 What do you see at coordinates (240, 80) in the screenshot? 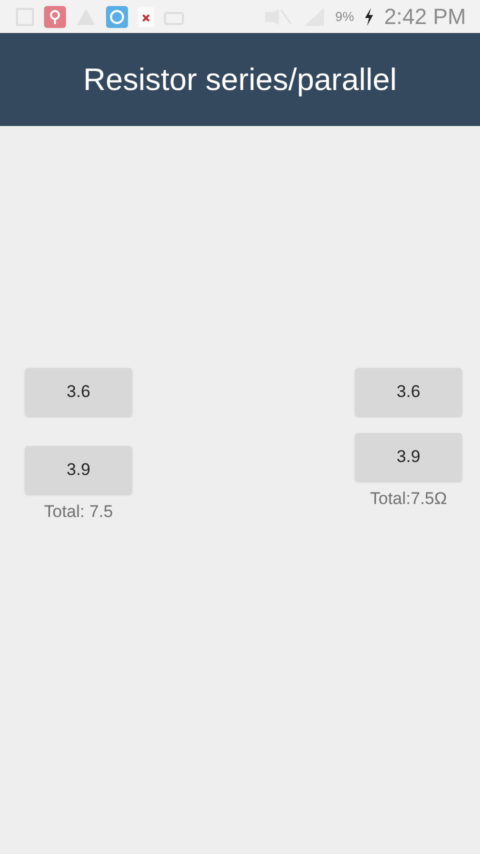
I see `app-title: Resistor series/parallel` at bounding box center [240, 80].